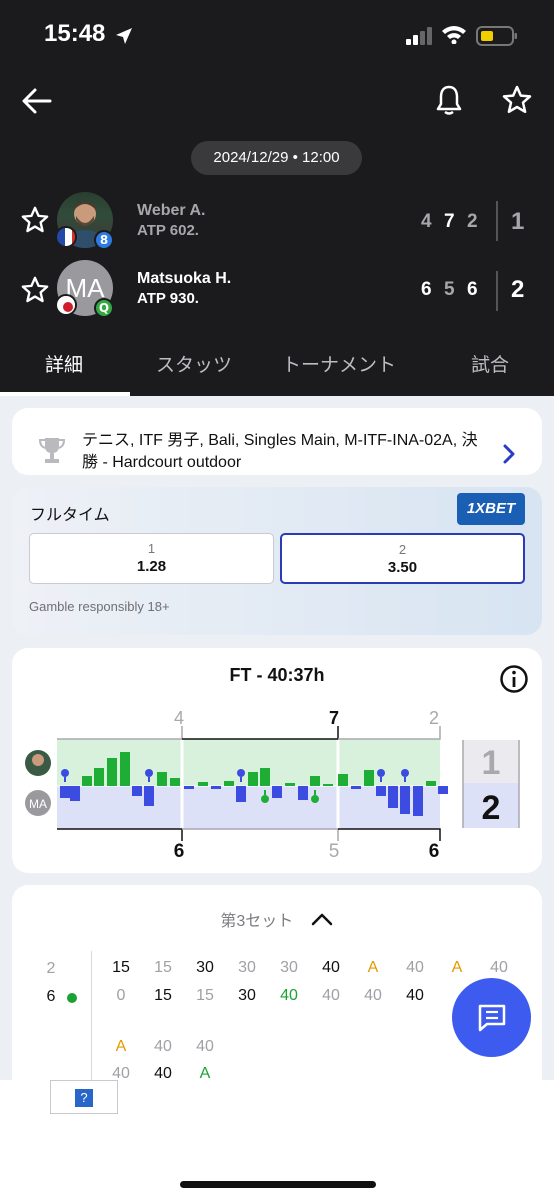  Describe the element at coordinates (472, 221) in the screenshot. I see `player1-set3-games: 2` at that location.